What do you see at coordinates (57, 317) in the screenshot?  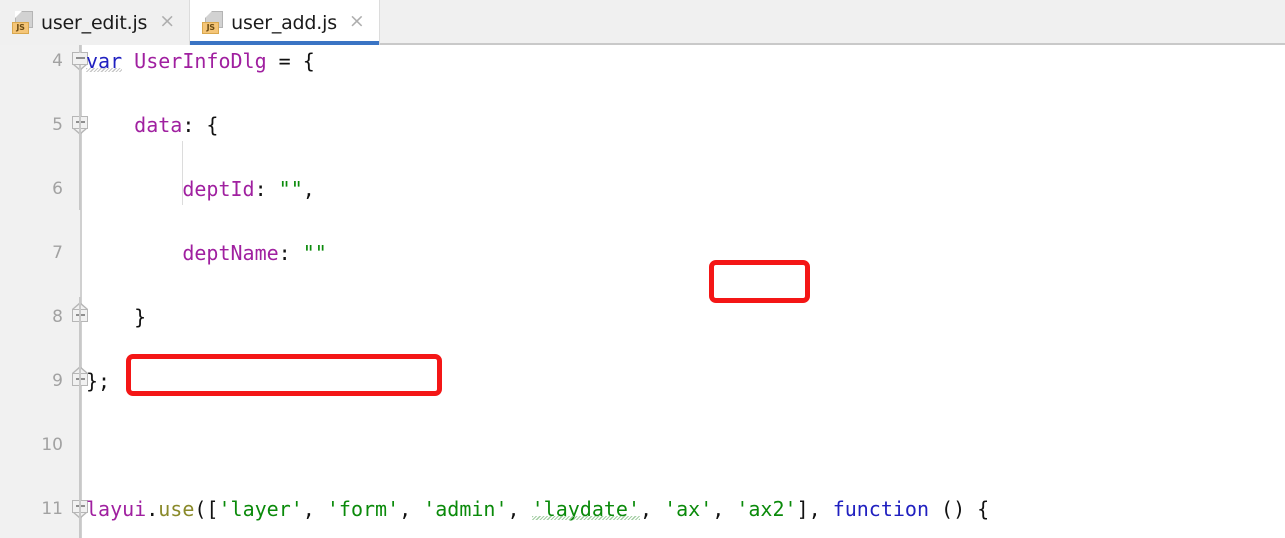 I see `line-number: 8` at bounding box center [57, 317].